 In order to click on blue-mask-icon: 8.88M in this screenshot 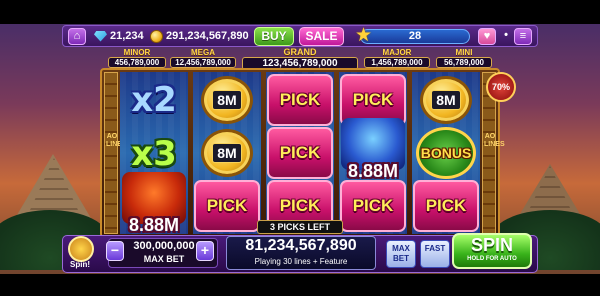, I will do `click(373, 149)`.